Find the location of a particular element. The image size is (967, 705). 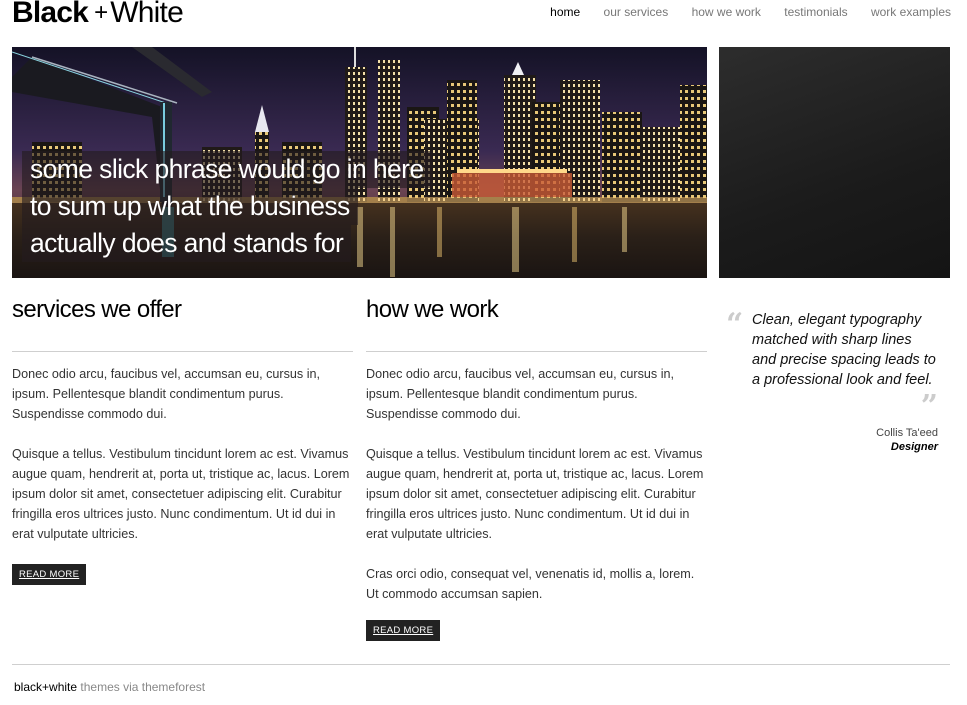

nav-our-services: our services is located at coordinates (636, 12).